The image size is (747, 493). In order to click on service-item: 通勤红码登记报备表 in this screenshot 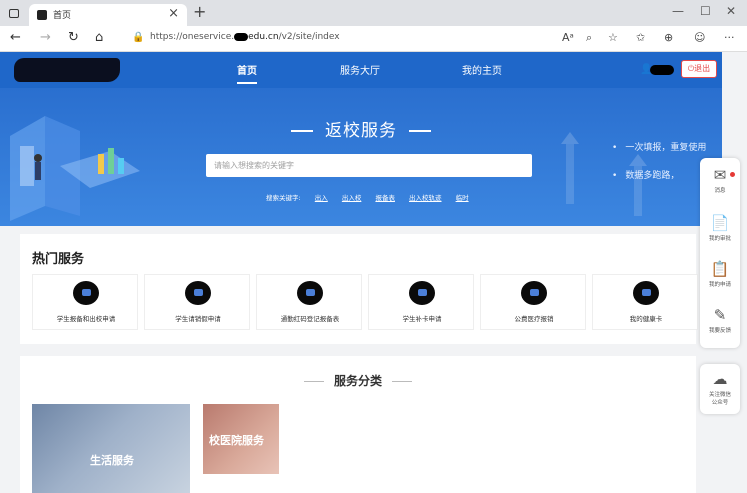, I will do `click(309, 302)`.